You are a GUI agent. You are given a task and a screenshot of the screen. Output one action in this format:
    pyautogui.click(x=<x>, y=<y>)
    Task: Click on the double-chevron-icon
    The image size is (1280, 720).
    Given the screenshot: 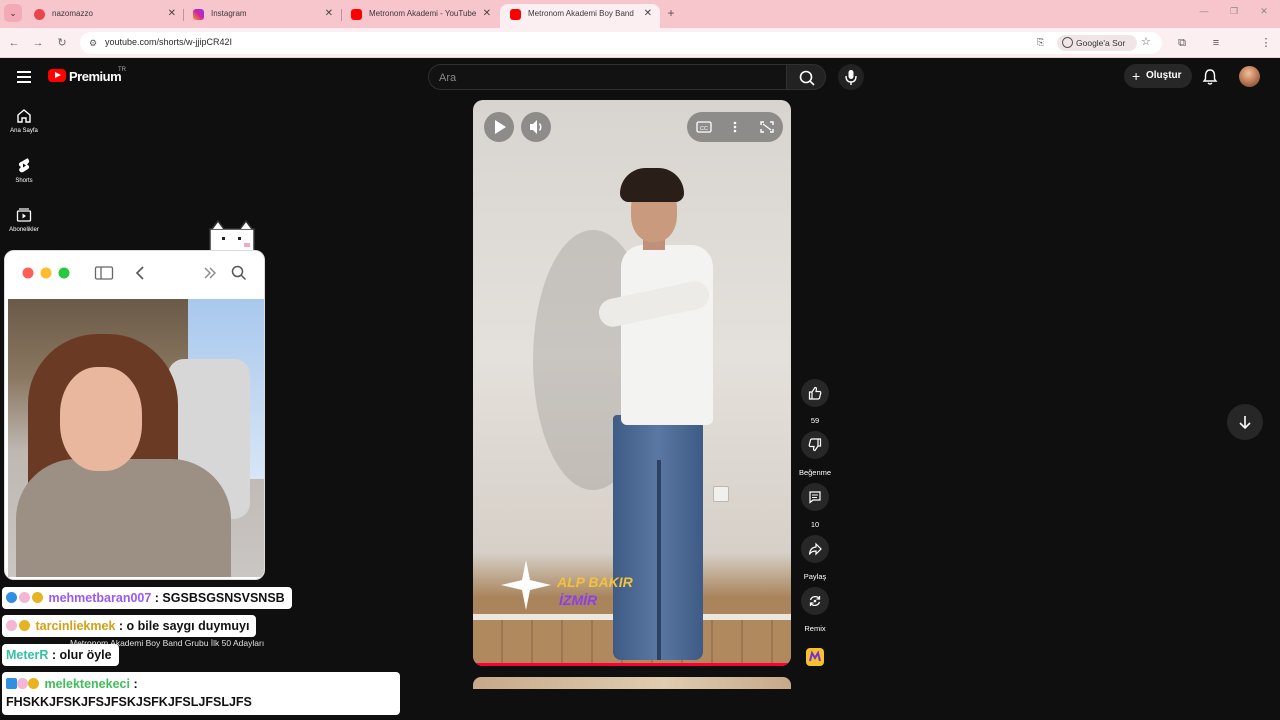 What is the action you would take?
    pyautogui.click(x=210, y=273)
    